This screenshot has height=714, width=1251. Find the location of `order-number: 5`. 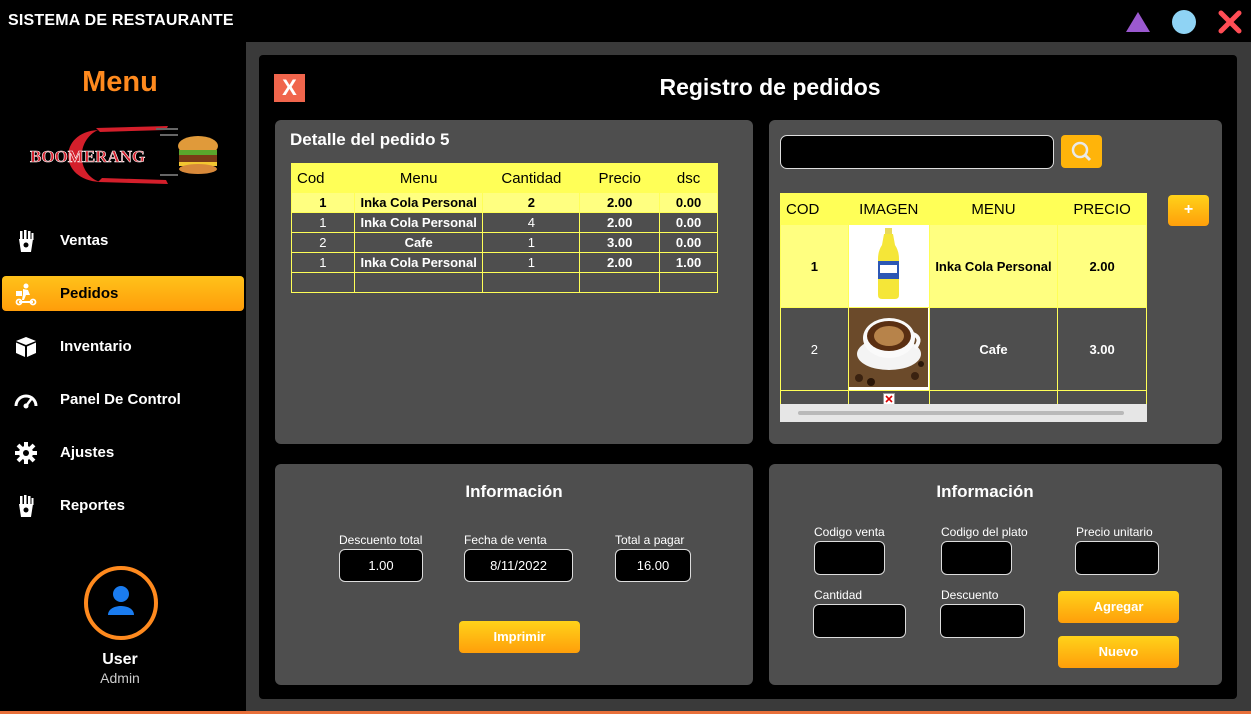

order-number: 5 is located at coordinates (445, 139).